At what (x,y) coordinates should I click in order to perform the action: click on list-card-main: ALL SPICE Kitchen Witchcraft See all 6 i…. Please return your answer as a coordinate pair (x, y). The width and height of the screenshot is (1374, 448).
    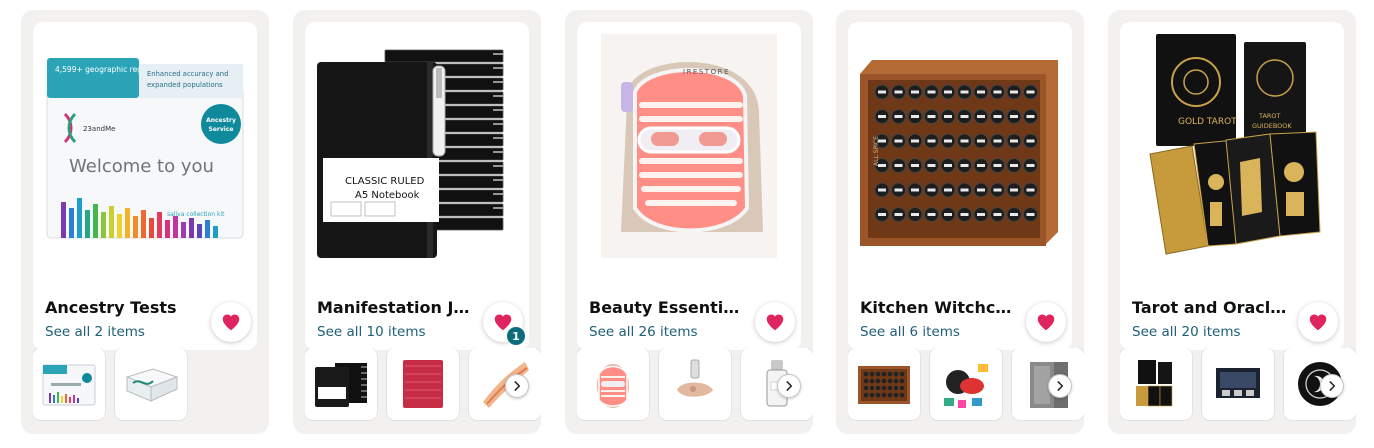
    Looking at the image, I should click on (960, 186).